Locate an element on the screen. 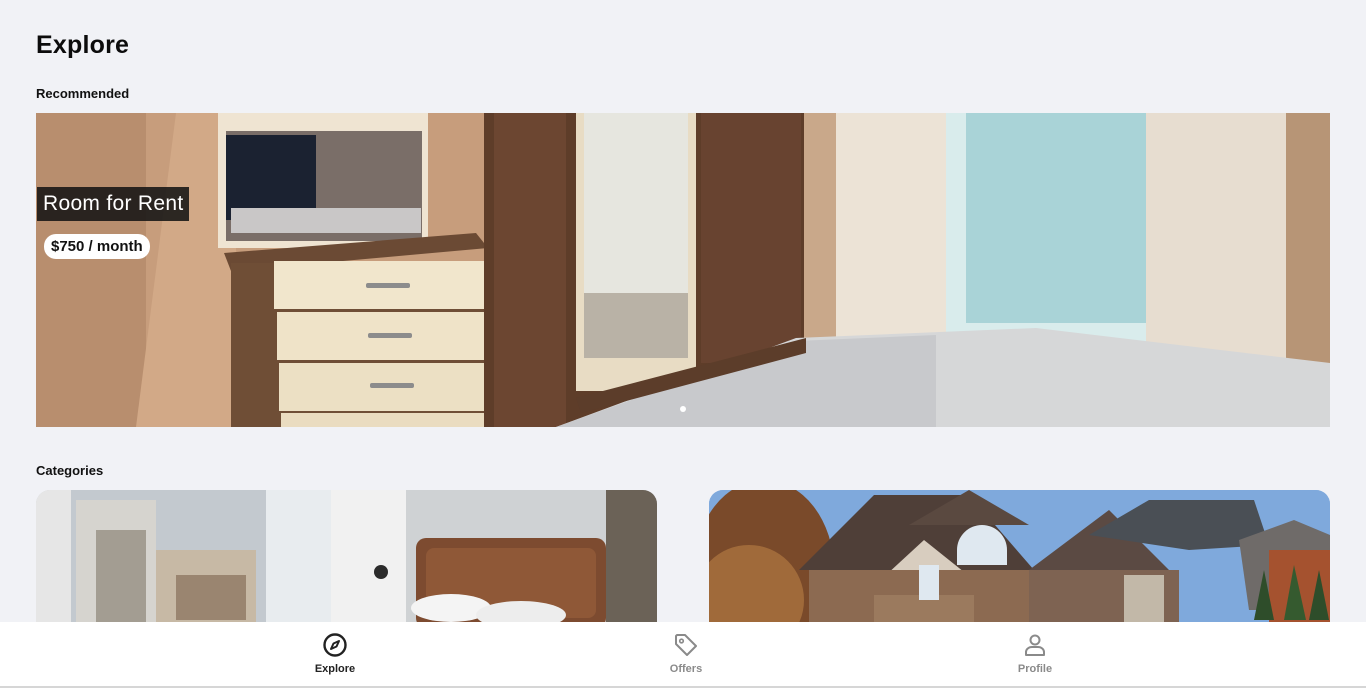  bottom-nav: Explore Offers Profile is located at coordinates (683, 655).